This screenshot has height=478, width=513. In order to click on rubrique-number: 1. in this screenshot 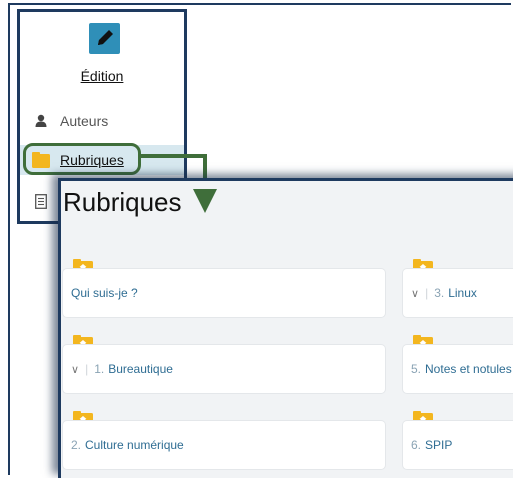, I will do `click(99, 369)`.